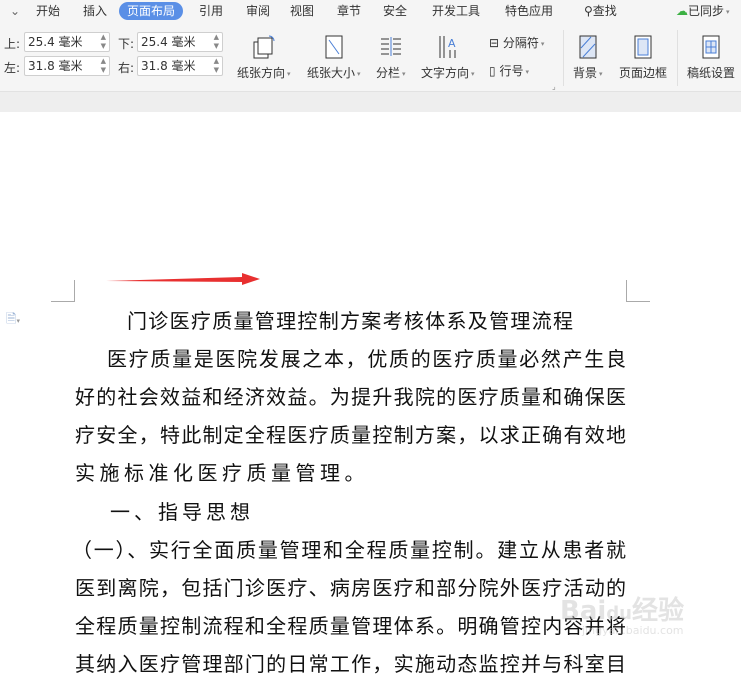 Image resolution: width=741 pixels, height=677 pixels. I want to click on paper-size-icon, so click(334, 47).